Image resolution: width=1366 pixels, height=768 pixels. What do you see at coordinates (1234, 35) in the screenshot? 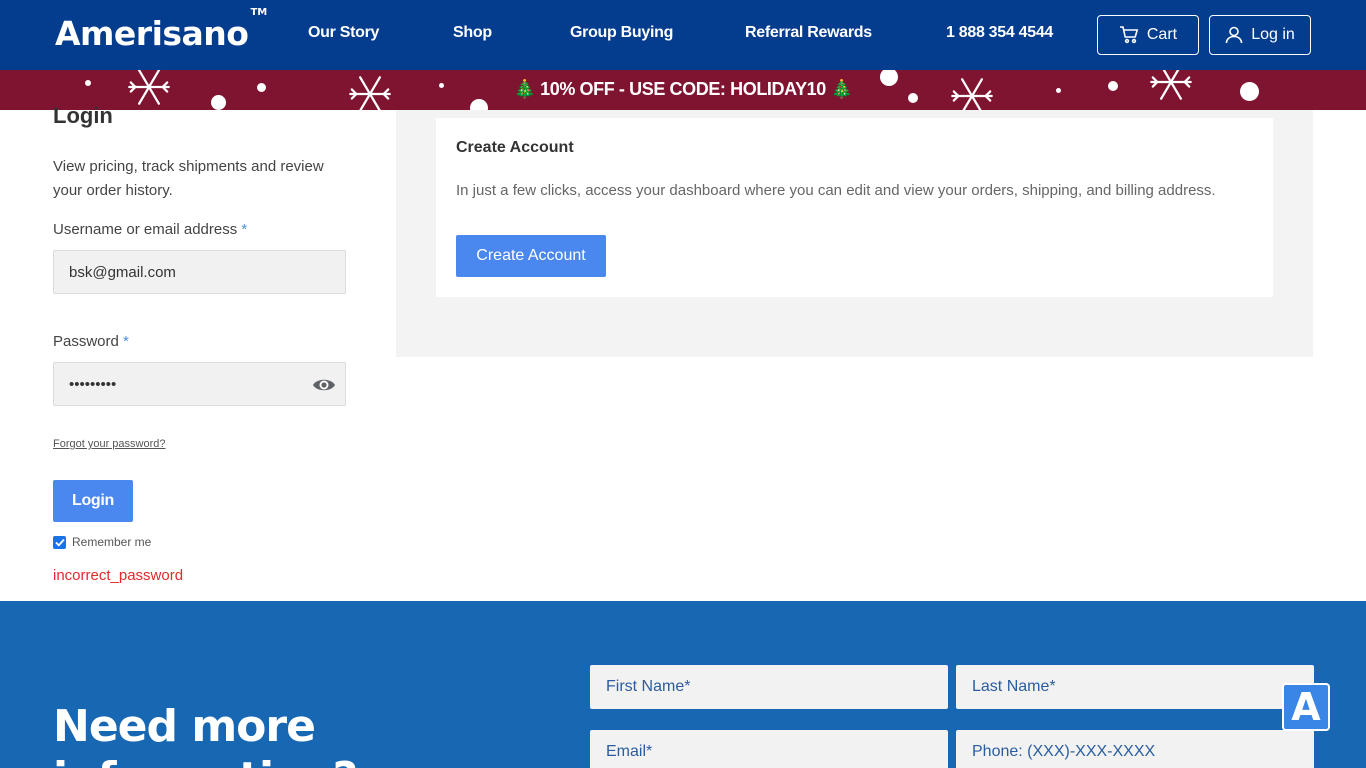
I see `user-icon` at bounding box center [1234, 35].